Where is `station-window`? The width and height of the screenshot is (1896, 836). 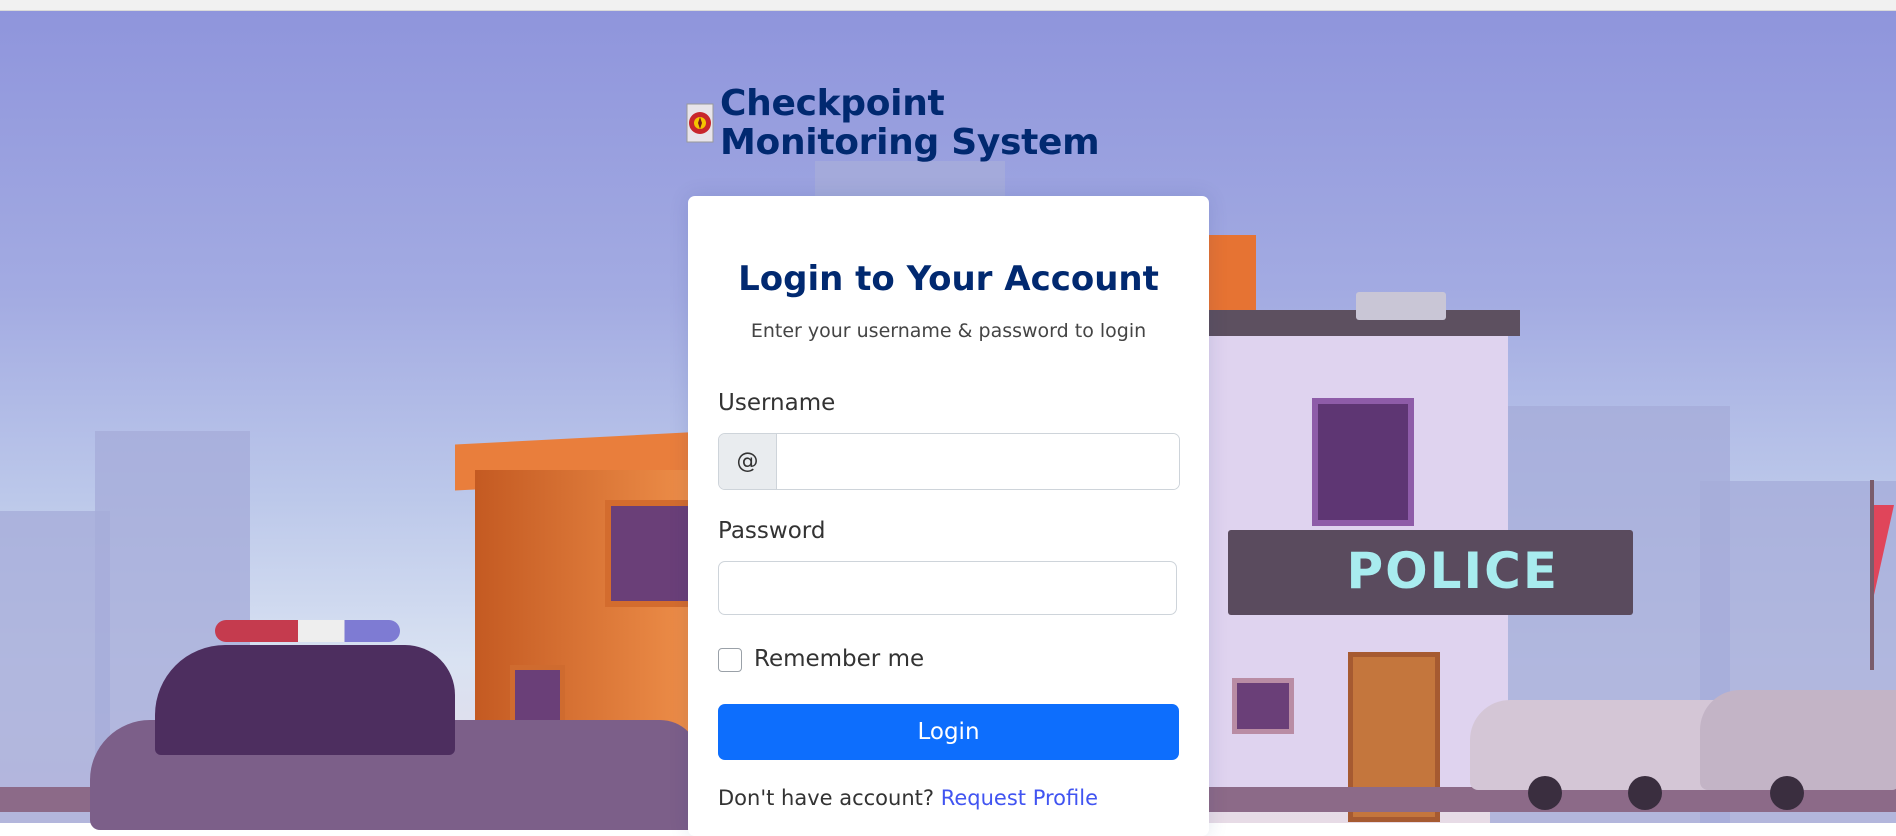 station-window is located at coordinates (1363, 462).